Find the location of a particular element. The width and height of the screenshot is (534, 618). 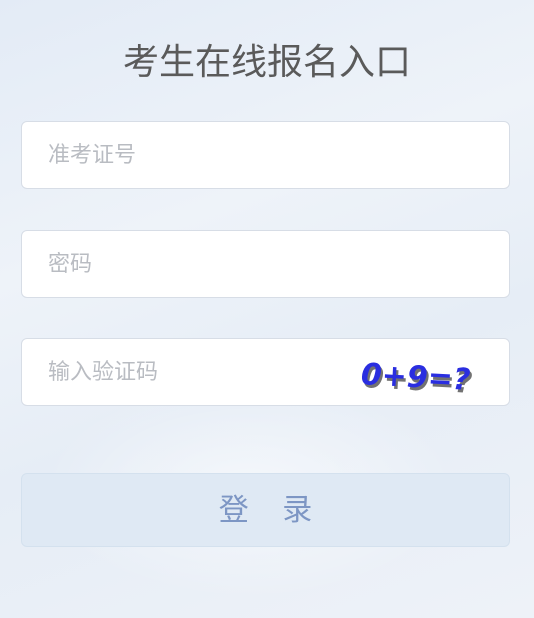

login-button: 登 录 is located at coordinates (265, 510).